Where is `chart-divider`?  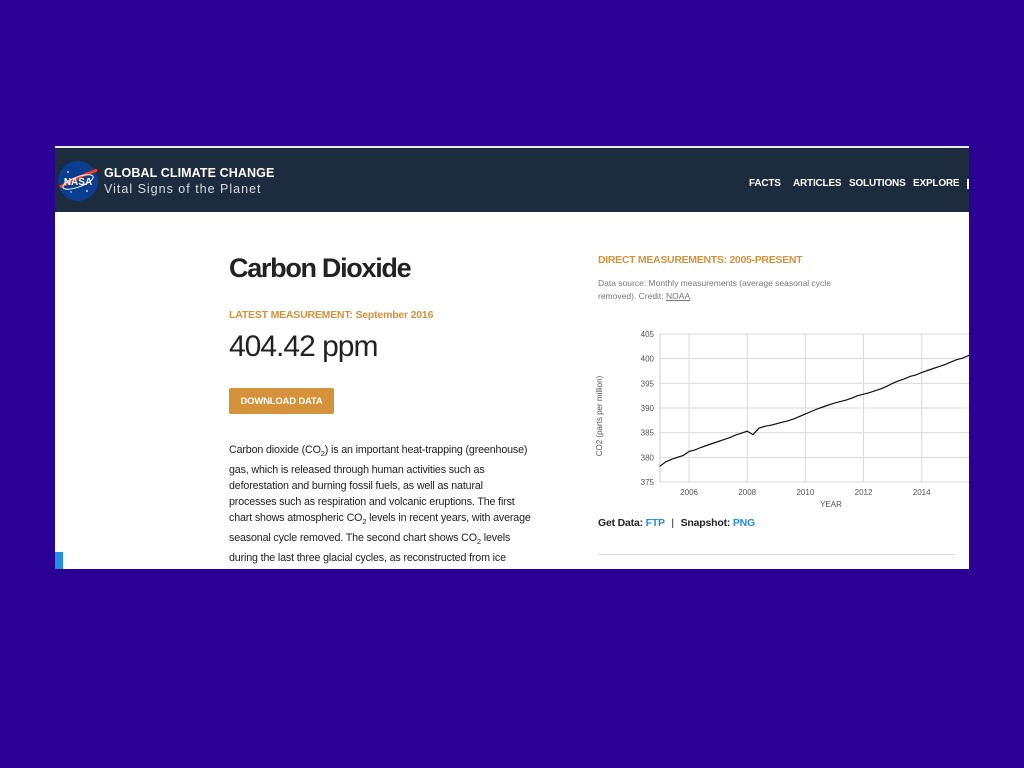
chart-divider is located at coordinates (776, 554).